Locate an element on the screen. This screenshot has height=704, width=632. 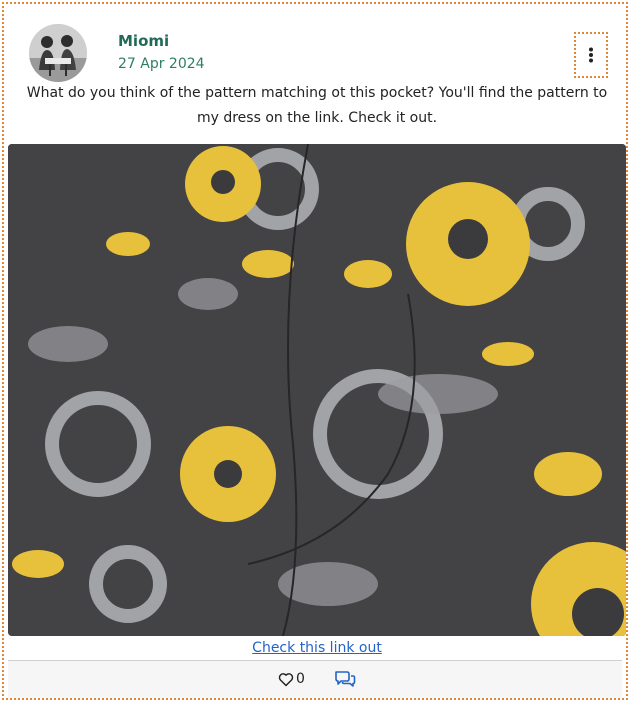
author-name: Miomi is located at coordinates (143, 41).